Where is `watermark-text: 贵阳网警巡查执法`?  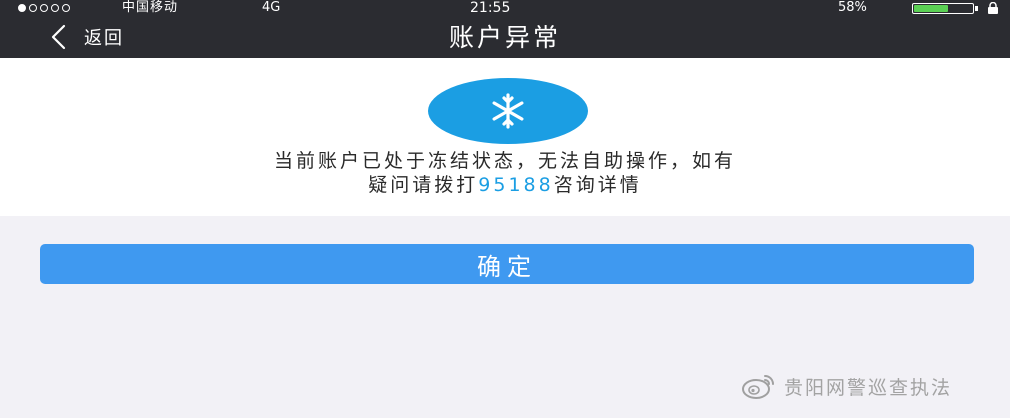 watermark-text: 贵阳网警巡查执法 is located at coordinates (868, 387).